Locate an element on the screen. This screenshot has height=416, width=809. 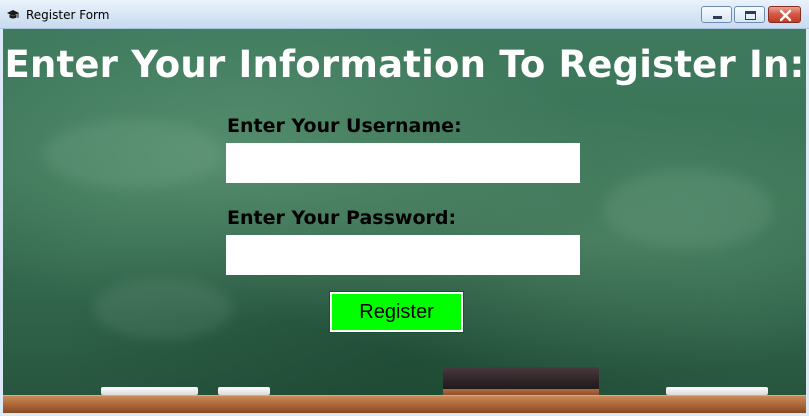
maximize-button is located at coordinates (749, 14).